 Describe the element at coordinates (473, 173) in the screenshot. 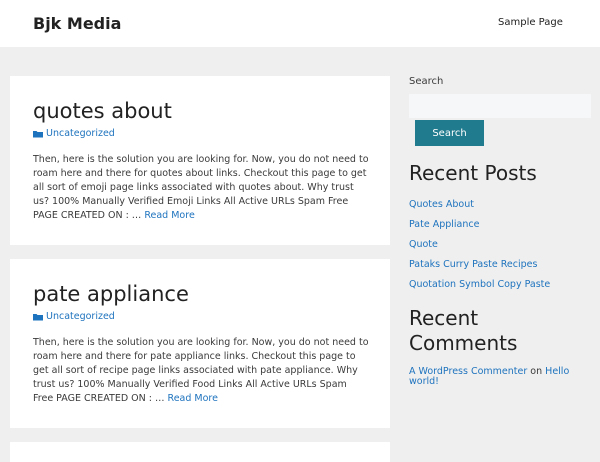

I see `recent-posts-title: Recent Posts` at that location.